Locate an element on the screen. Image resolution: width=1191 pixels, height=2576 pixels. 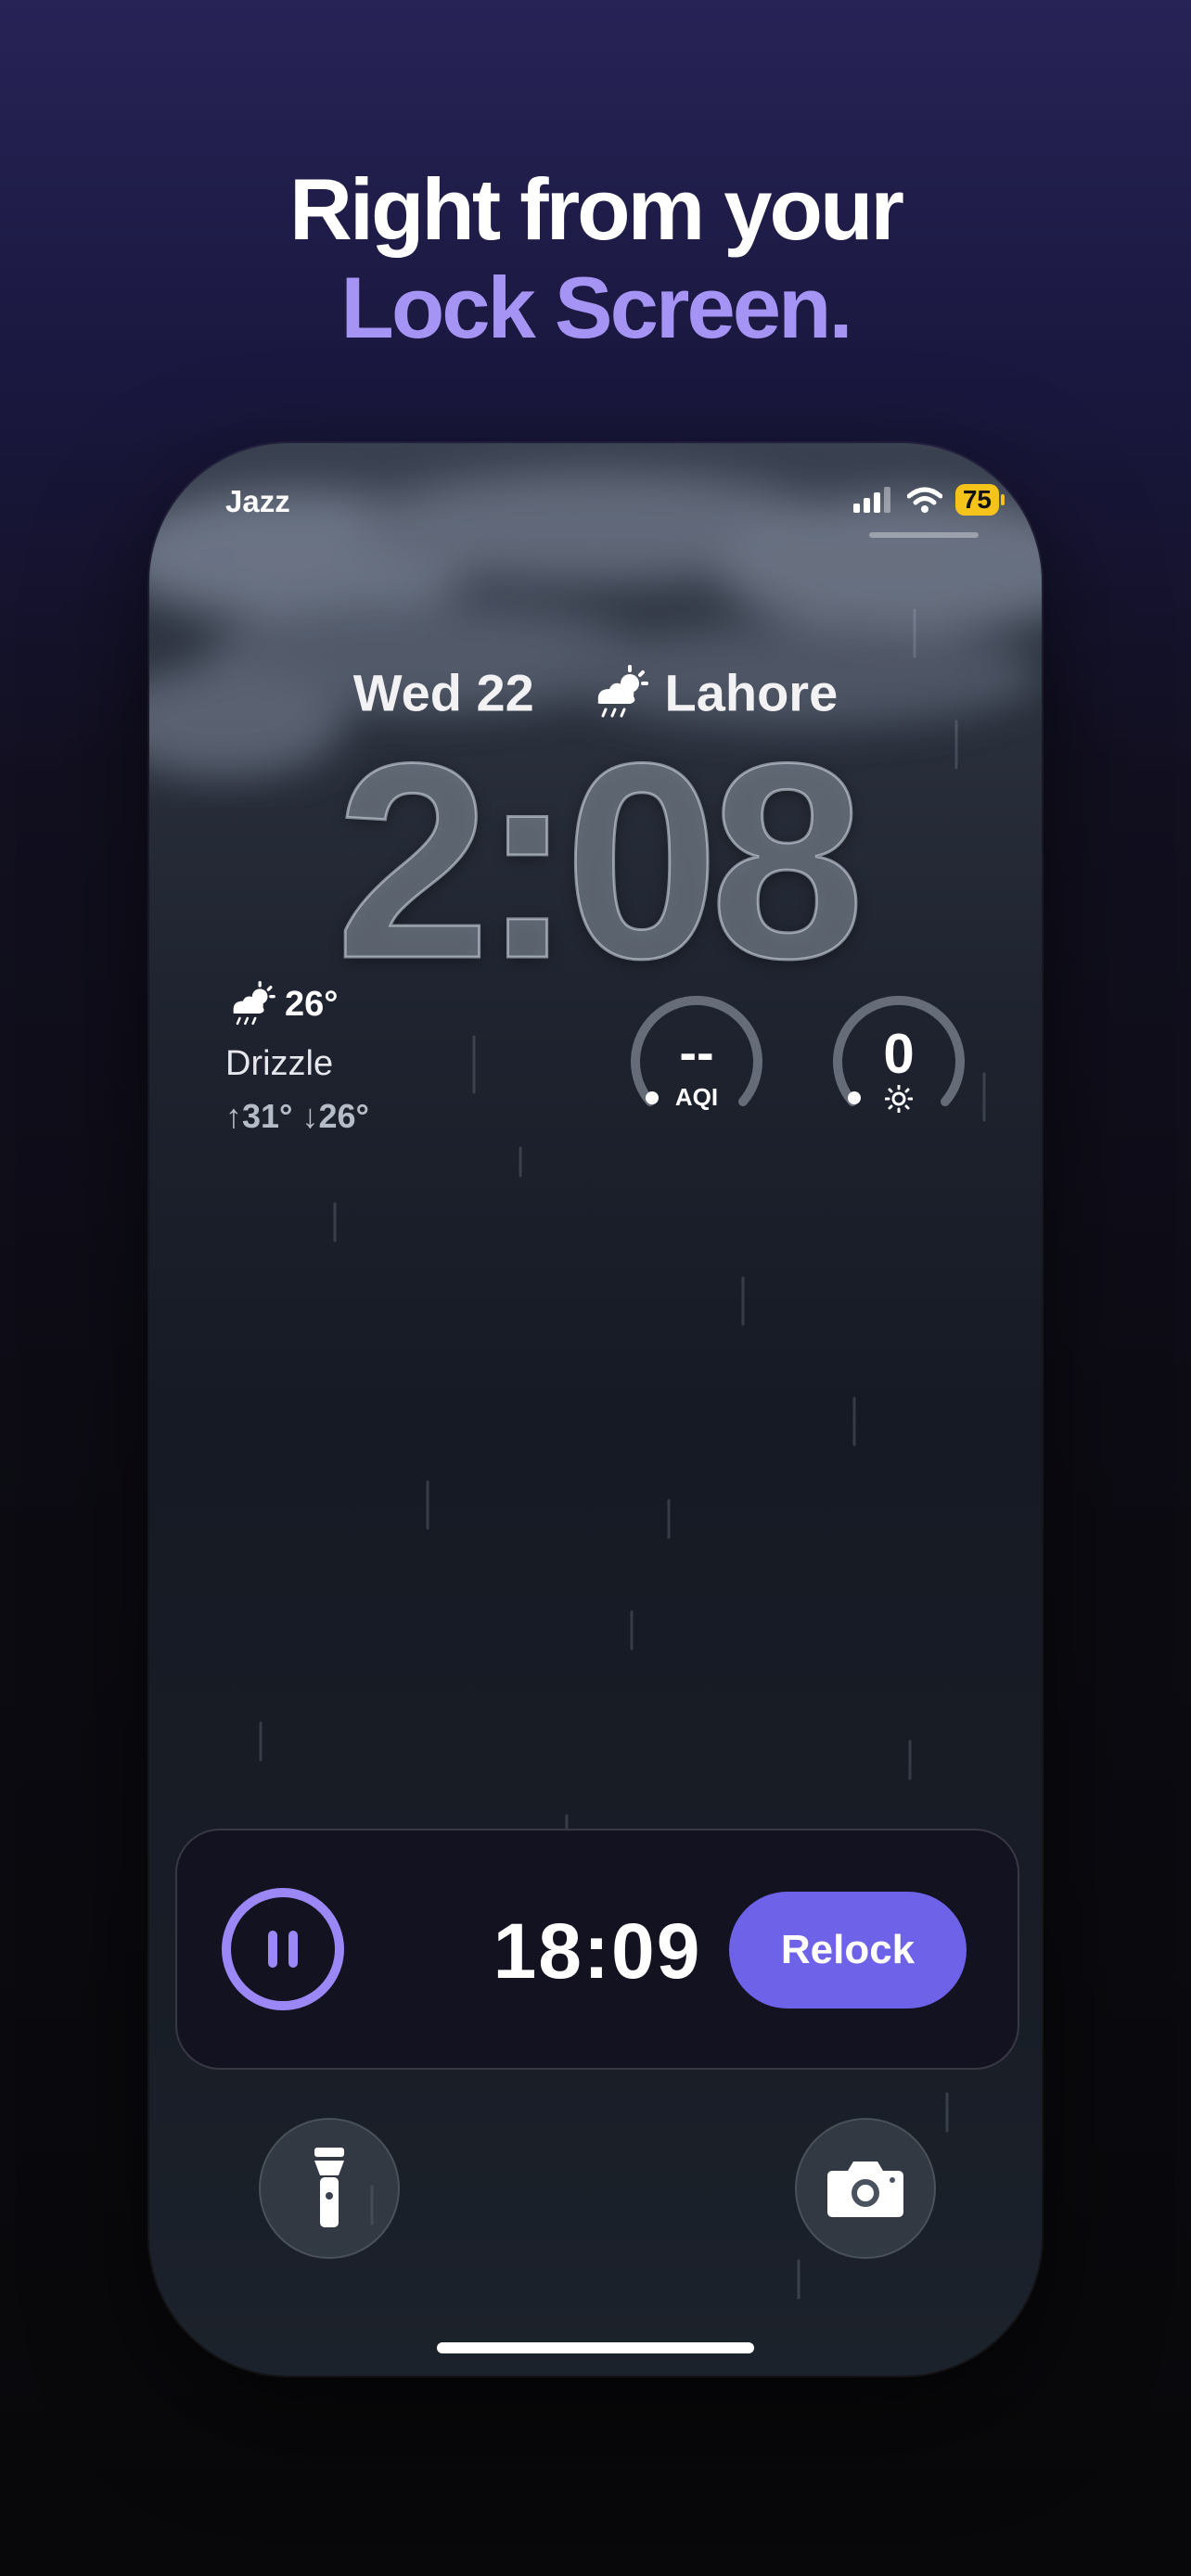
uv-gauge: 0 is located at coordinates (898, 1058).